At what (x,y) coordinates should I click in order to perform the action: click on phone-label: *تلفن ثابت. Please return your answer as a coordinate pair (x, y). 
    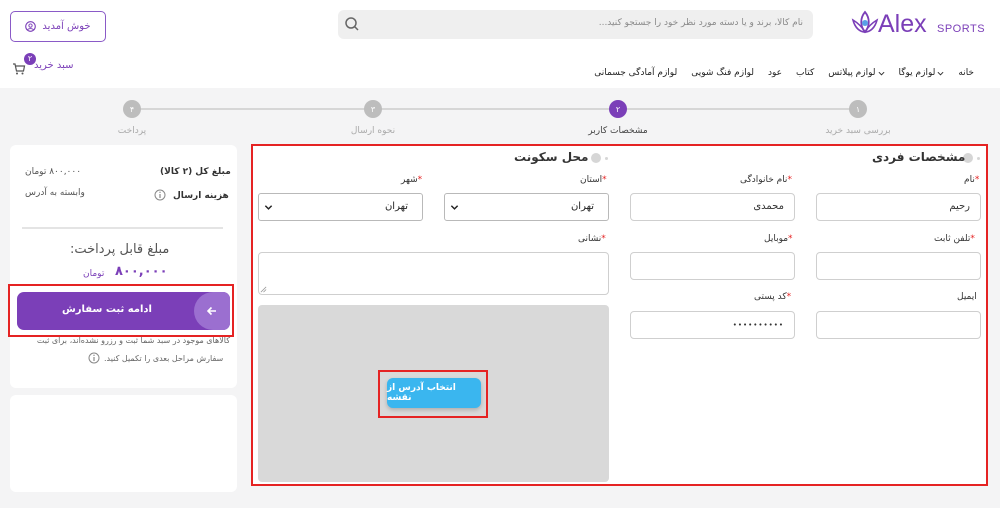
    Looking at the image, I should click on (954, 239).